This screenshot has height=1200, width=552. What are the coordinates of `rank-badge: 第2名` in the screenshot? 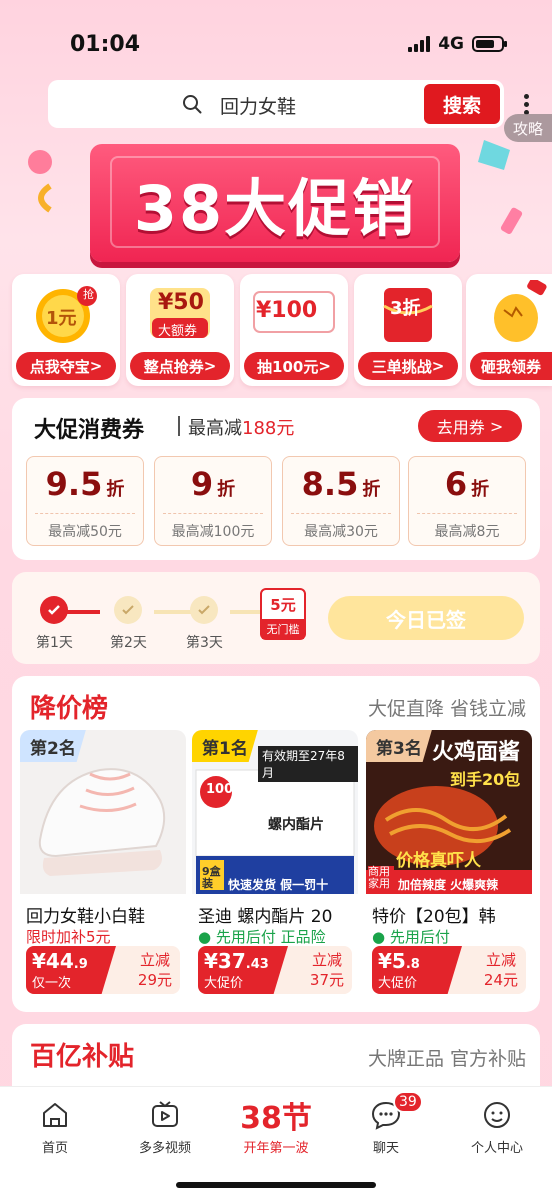 It's located at (53, 746).